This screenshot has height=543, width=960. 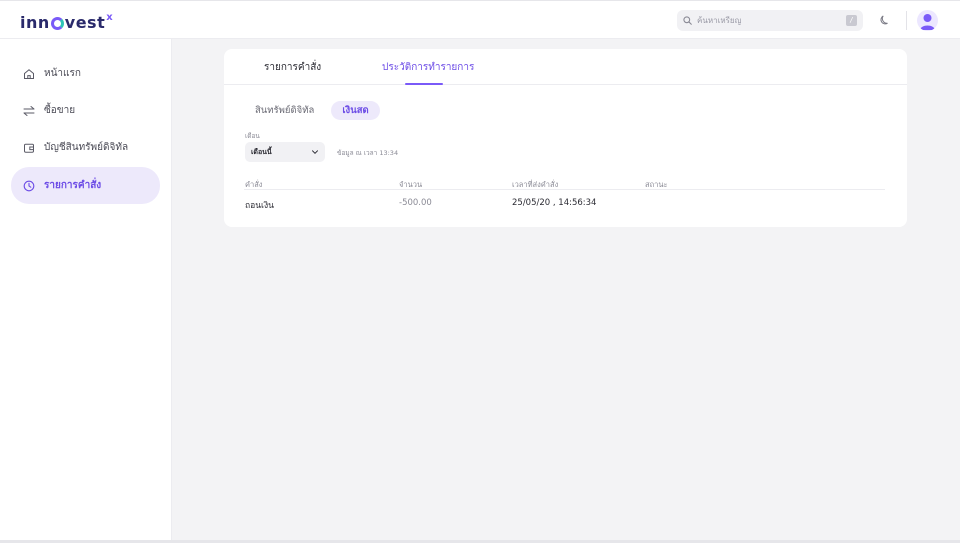 I want to click on sidebar-item-digital-assets: บัญชีสินทรัพย์ดิจิทัล, so click(x=85, y=147).